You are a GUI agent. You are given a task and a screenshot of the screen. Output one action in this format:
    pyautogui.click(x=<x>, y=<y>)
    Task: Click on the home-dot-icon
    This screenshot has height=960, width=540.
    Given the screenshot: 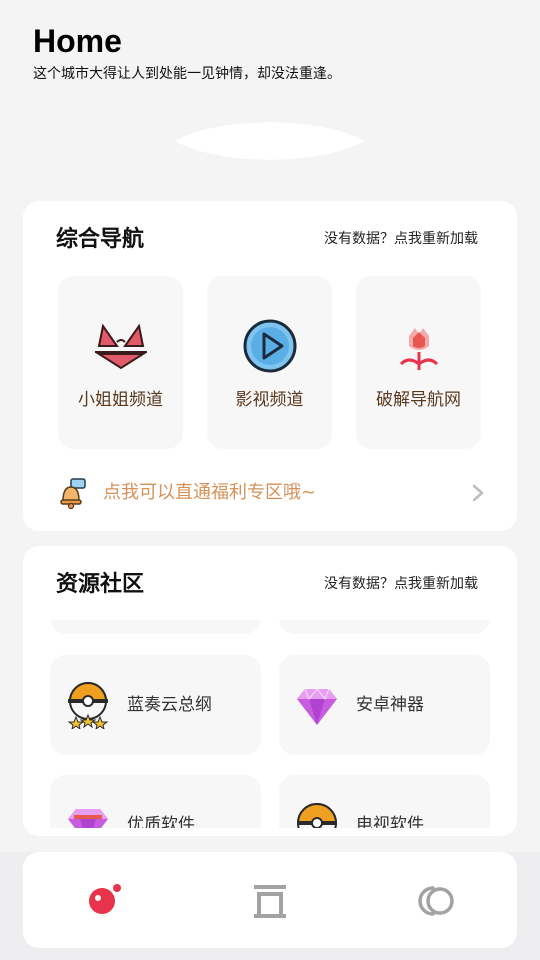 What is the action you would take?
    pyautogui.click(x=106, y=898)
    